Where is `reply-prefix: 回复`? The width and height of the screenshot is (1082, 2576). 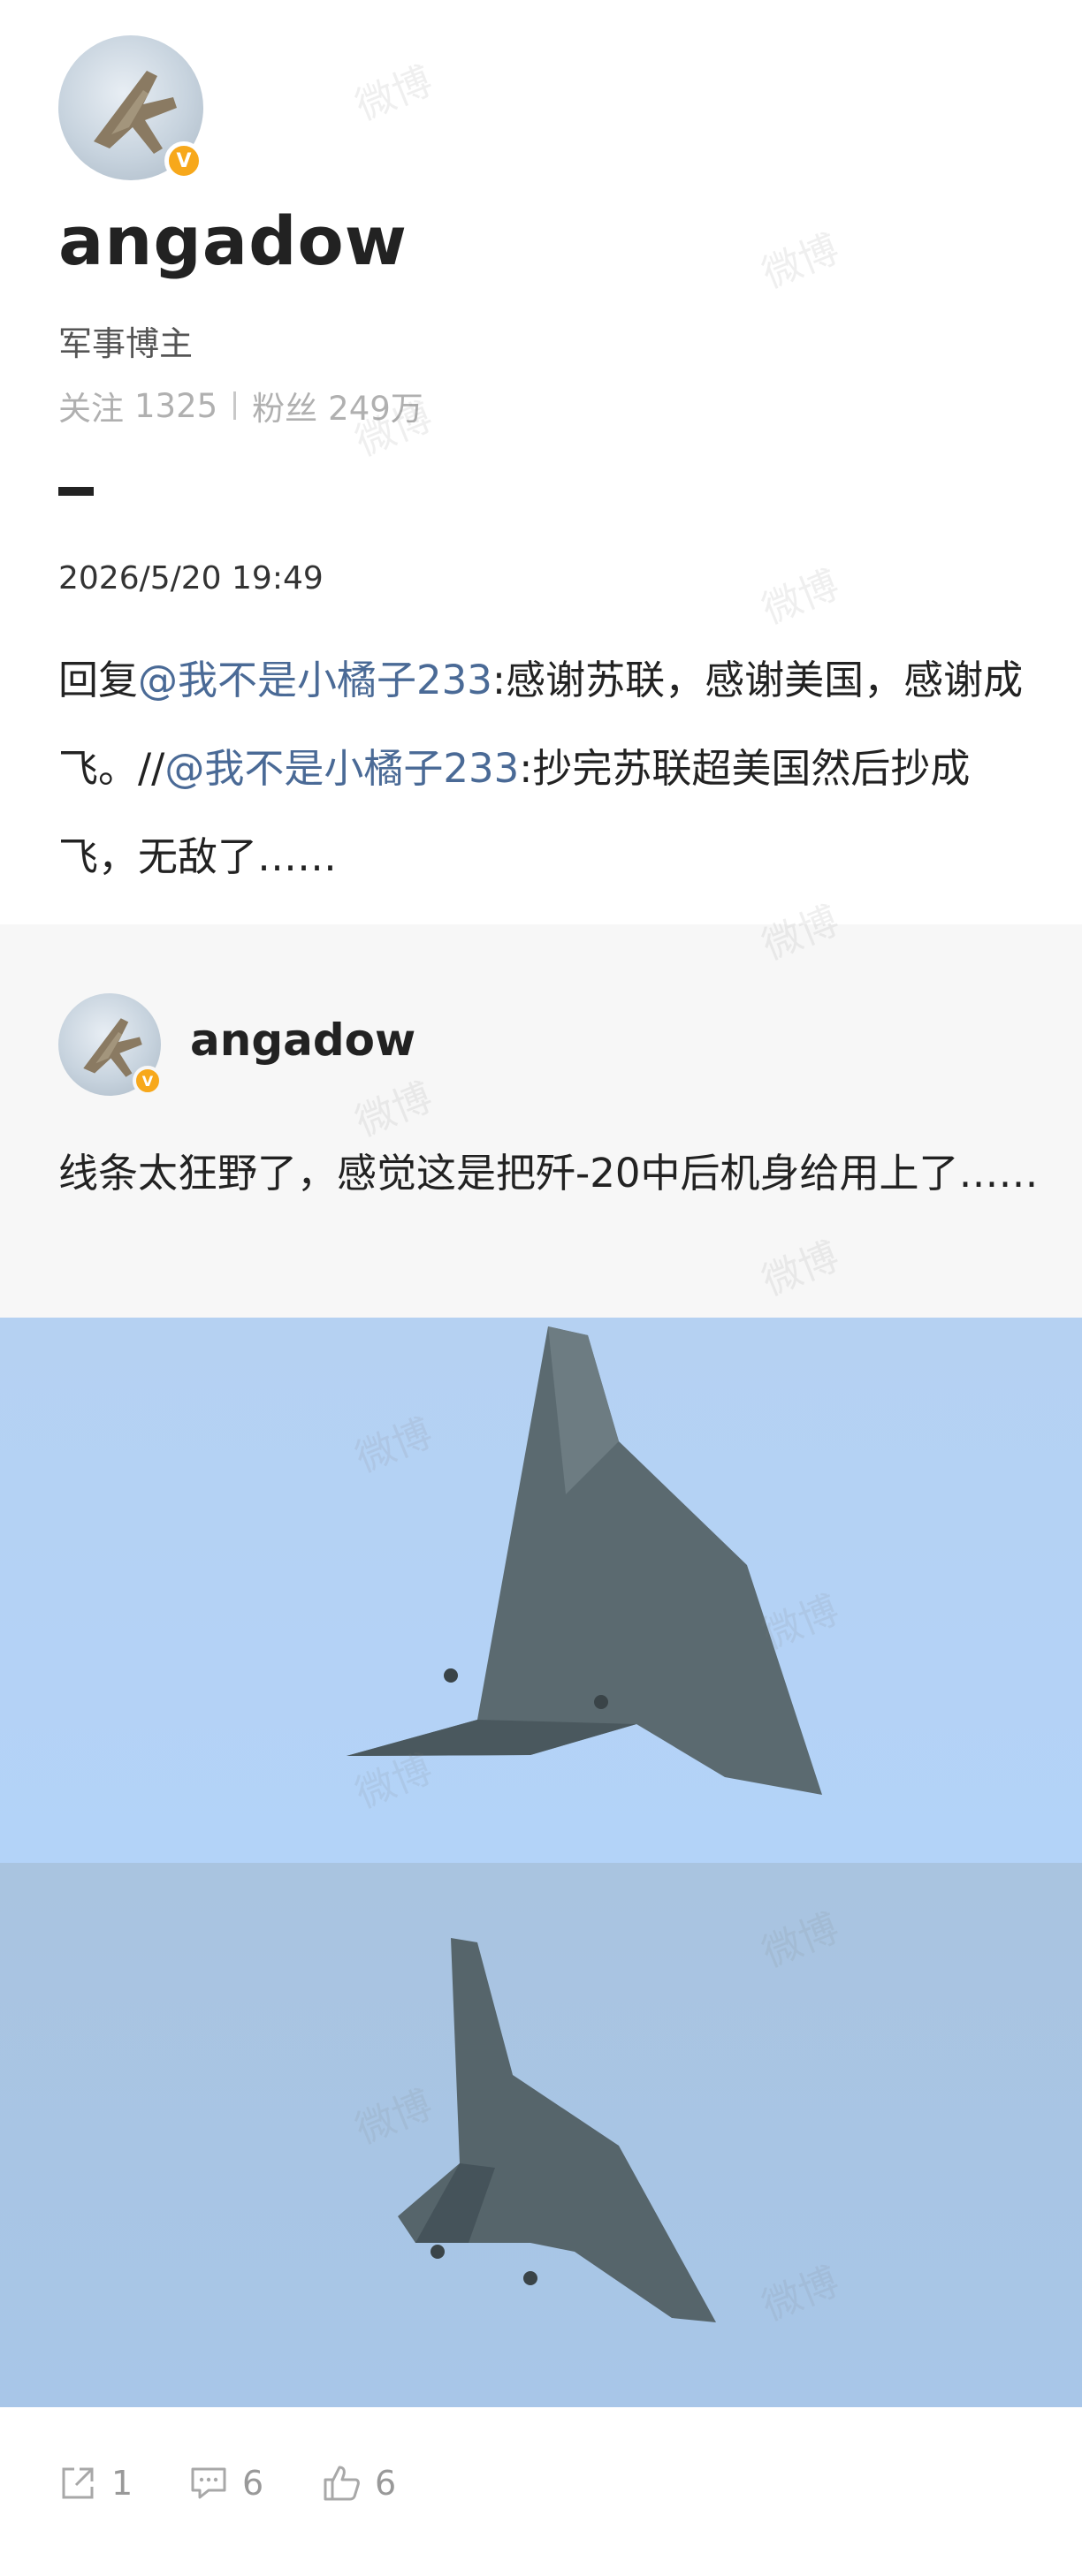
reply-prefix: 回复 is located at coordinates (98, 680).